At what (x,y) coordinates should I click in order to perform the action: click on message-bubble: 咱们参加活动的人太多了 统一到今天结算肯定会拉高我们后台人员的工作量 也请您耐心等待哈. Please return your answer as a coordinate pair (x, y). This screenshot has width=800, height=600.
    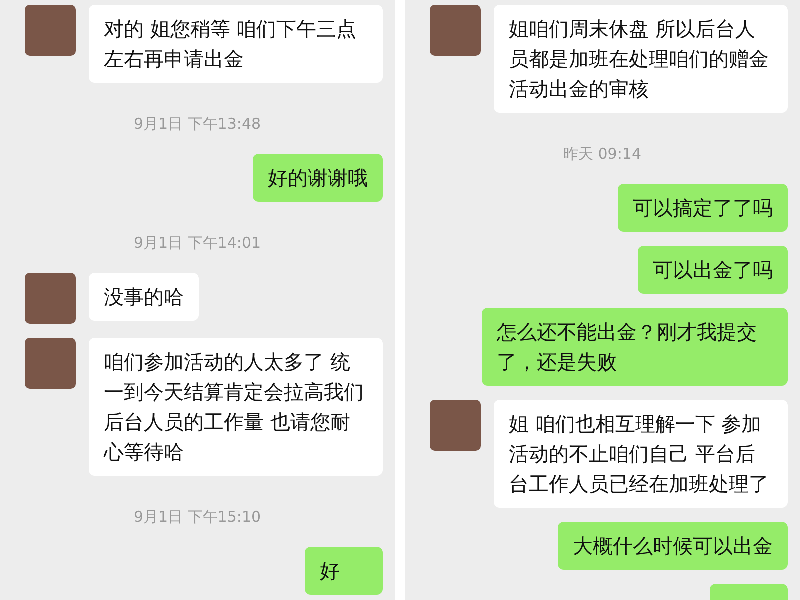
    Looking at the image, I should click on (236, 407).